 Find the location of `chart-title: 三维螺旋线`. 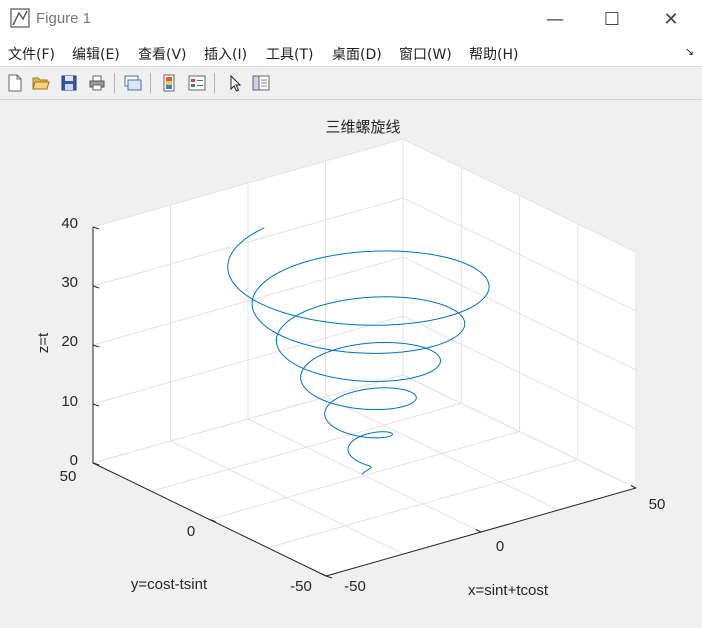

chart-title: 三维螺旋线 is located at coordinates (362, 127).